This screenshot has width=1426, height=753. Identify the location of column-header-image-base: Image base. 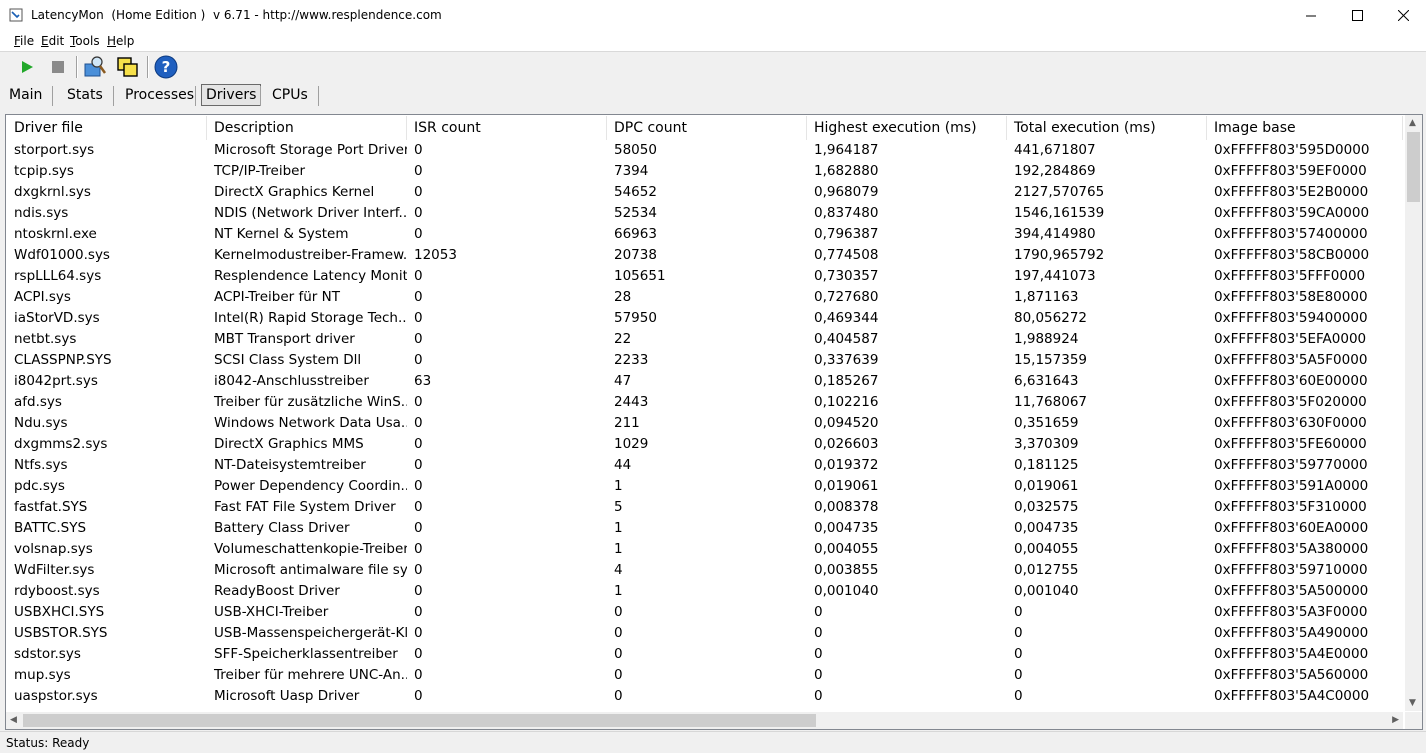
(1305, 128).